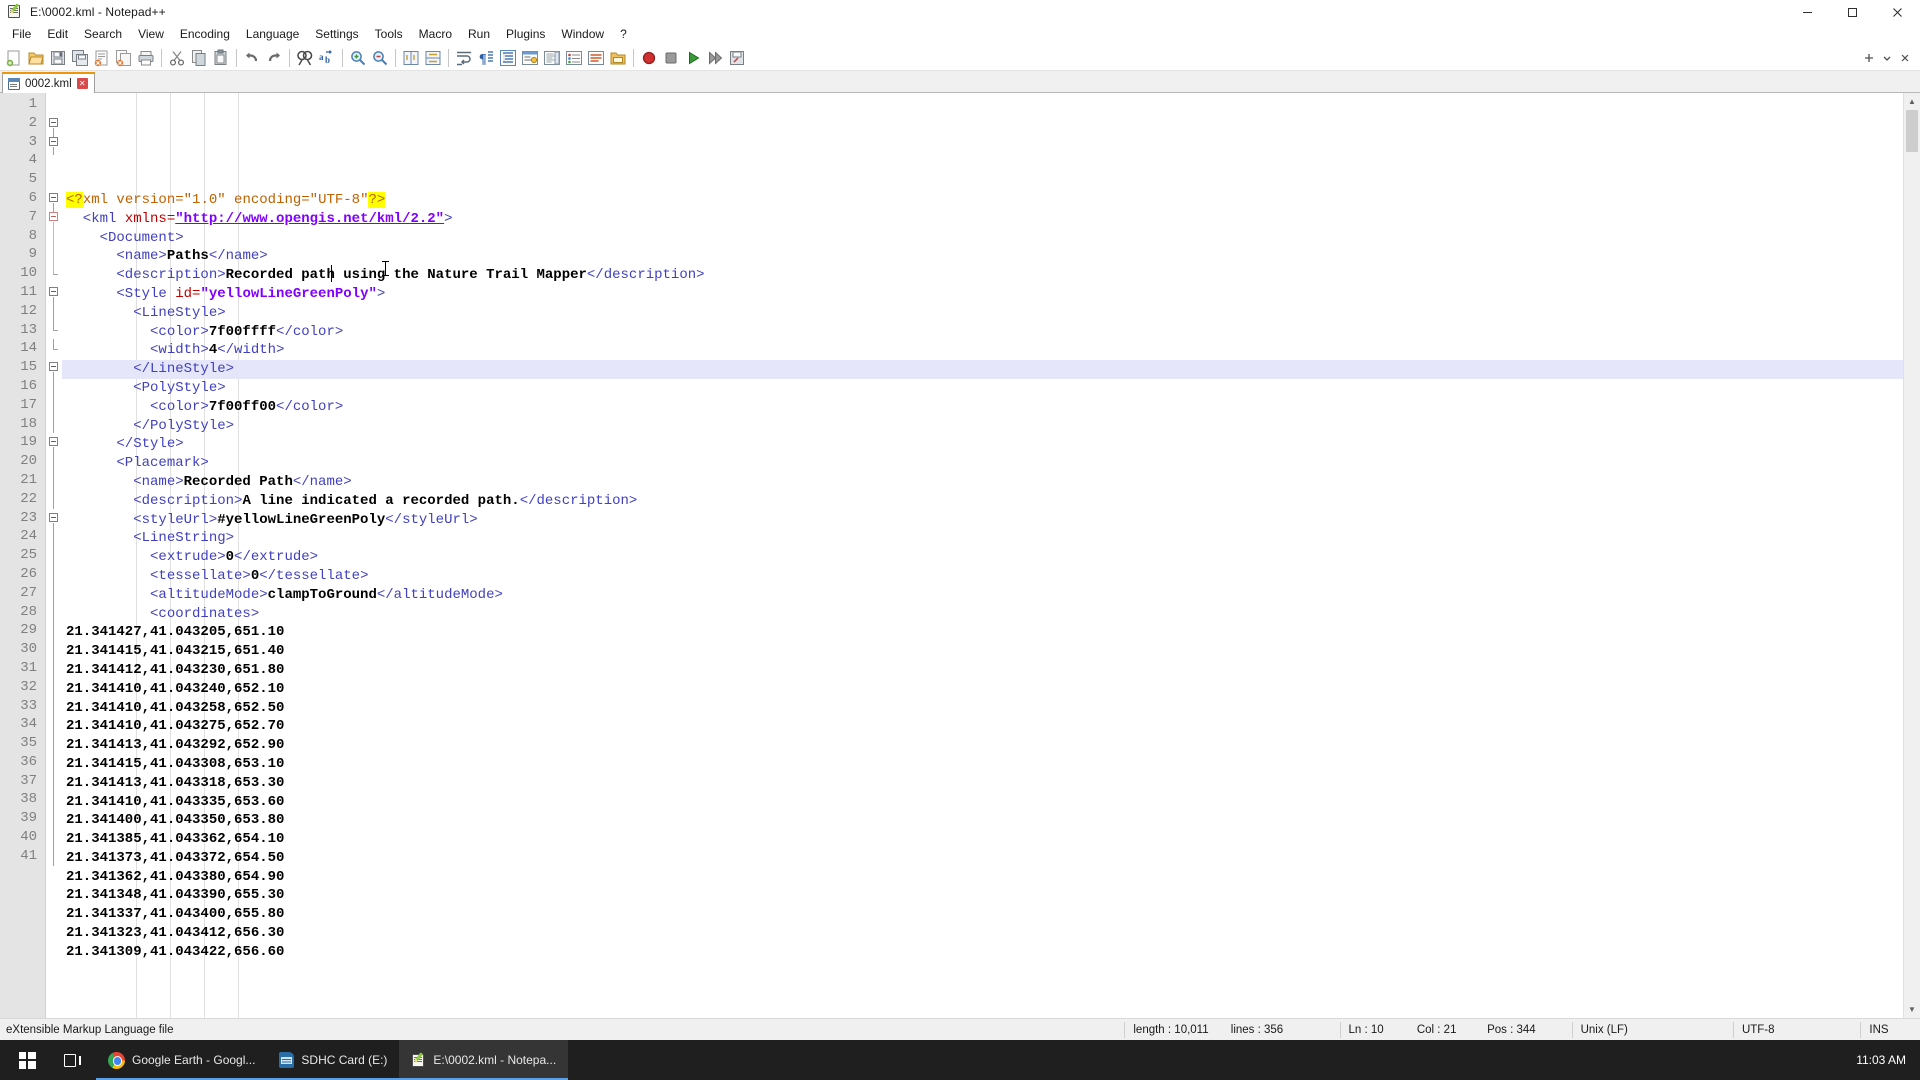 This screenshot has height=1080, width=1920. Describe the element at coordinates (982, 238) in the screenshot. I see `code-line: <Document>` at that location.